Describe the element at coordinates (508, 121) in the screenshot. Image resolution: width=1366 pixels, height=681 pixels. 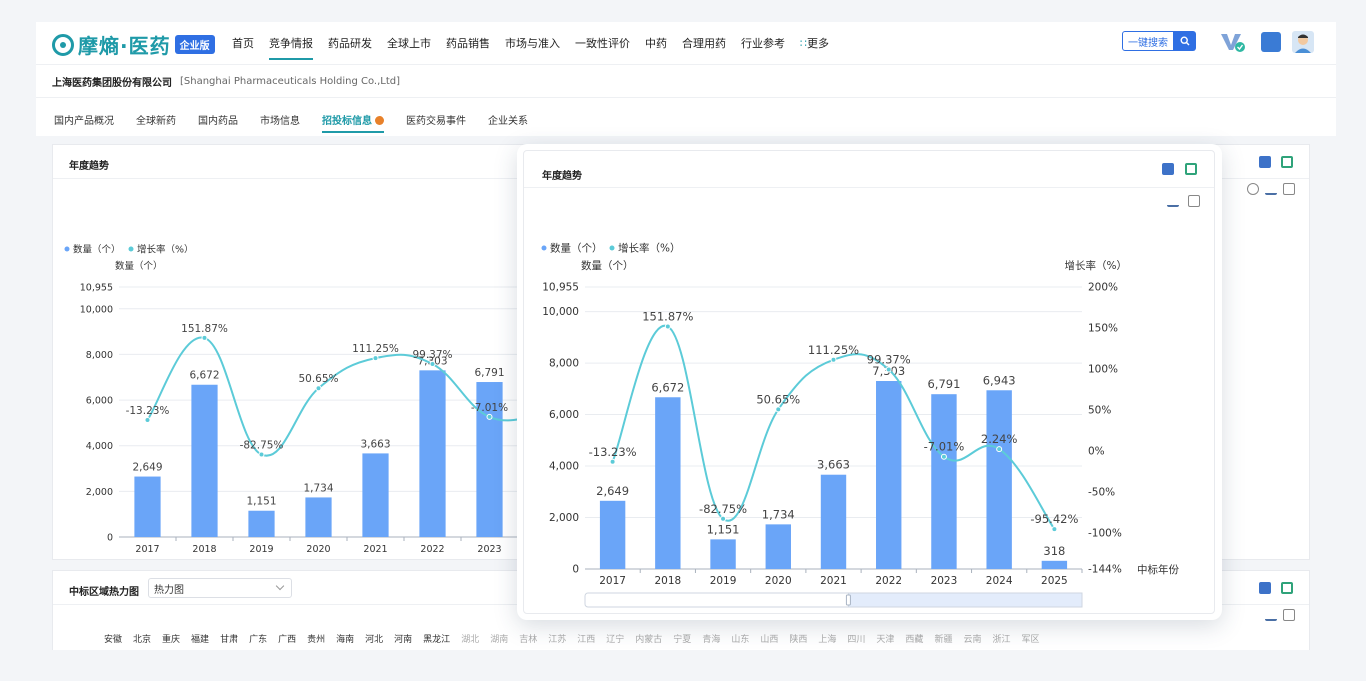
I see `subtab-label: 企业关系` at that location.